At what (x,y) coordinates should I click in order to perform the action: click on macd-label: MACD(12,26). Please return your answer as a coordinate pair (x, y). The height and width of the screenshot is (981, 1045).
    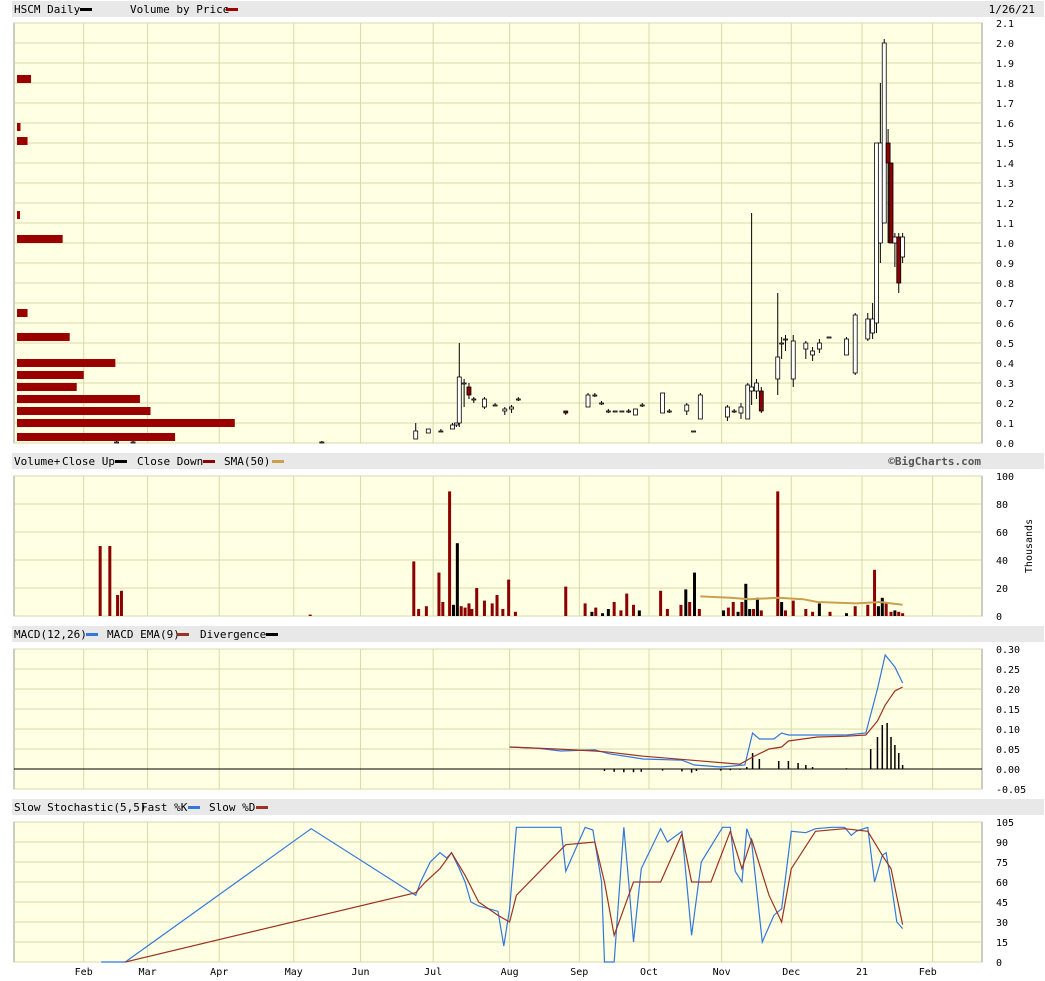
    Looking at the image, I should click on (50, 634).